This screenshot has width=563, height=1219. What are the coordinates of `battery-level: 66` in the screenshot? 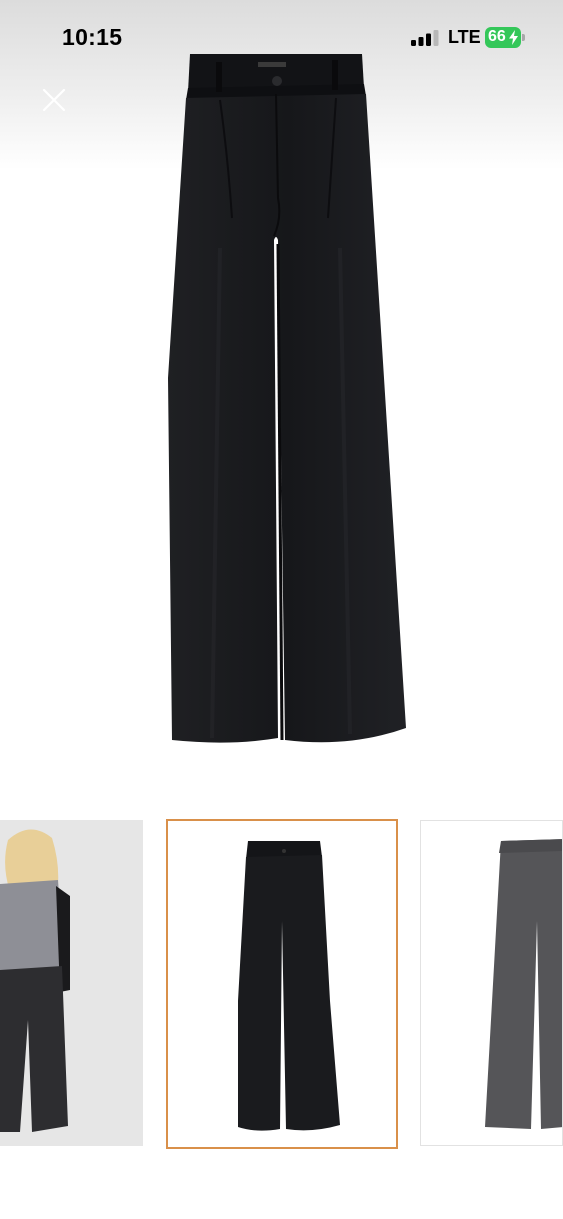 It's located at (497, 36).